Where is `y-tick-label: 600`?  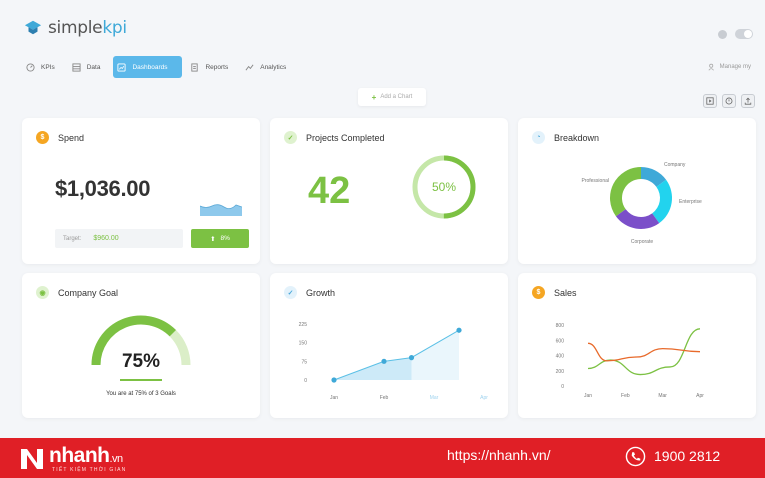 y-tick-label: 600 is located at coordinates (560, 341).